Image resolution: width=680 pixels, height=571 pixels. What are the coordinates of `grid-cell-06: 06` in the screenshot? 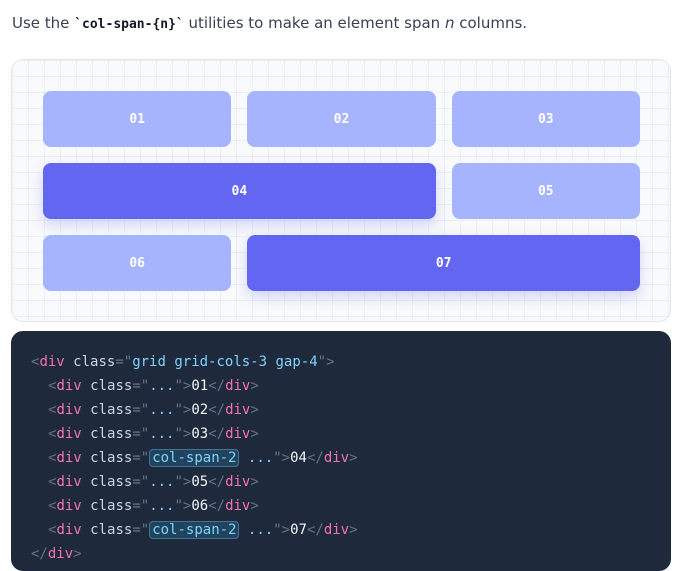 It's located at (137, 263).